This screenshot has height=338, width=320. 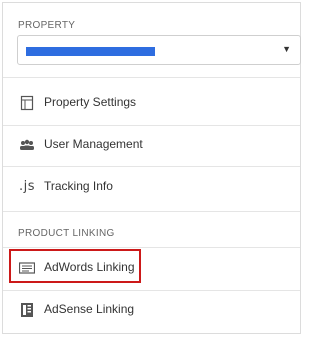 What do you see at coordinates (78, 186) in the screenshot?
I see `nav-item-label: Tracking Info` at bounding box center [78, 186].